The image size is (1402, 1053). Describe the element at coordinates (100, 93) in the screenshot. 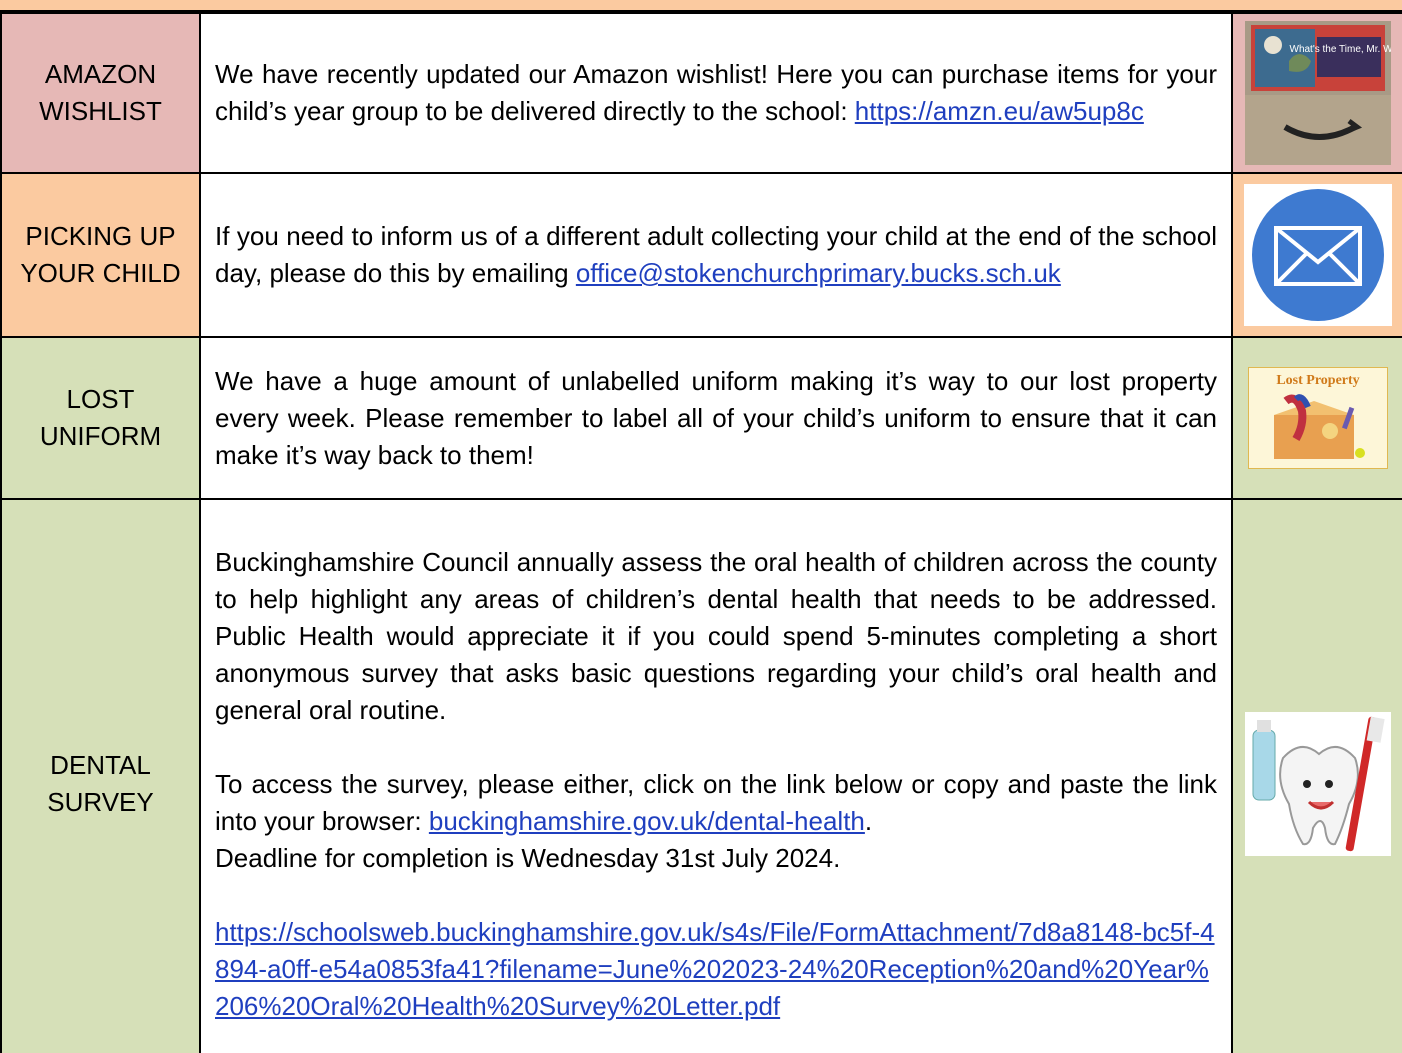

I see `row-label: AMAZON WISHLIST` at that location.